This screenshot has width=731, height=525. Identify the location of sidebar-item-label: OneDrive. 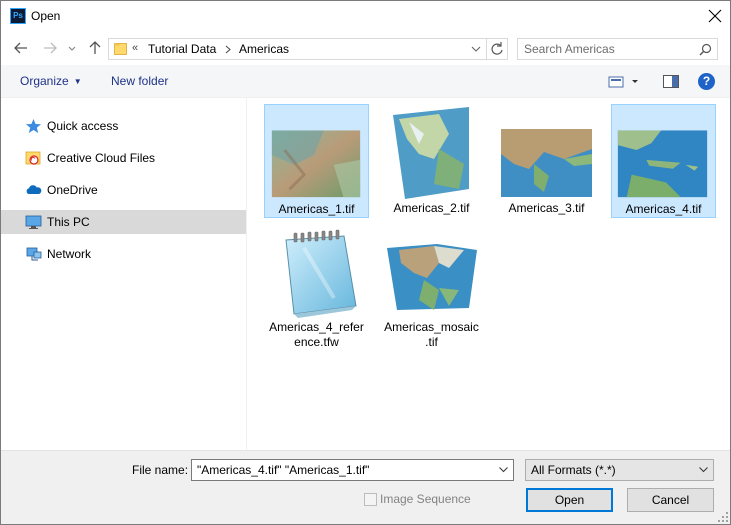
(72, 190).